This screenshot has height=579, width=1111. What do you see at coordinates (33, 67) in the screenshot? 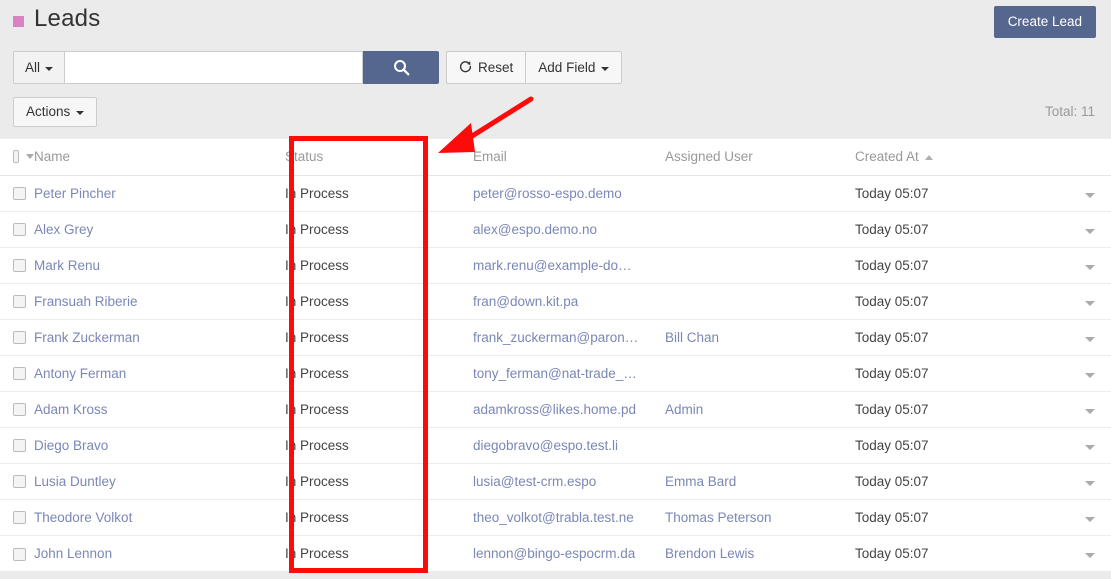
I see `search-scope-label: All` at bounding box center [33, 67].